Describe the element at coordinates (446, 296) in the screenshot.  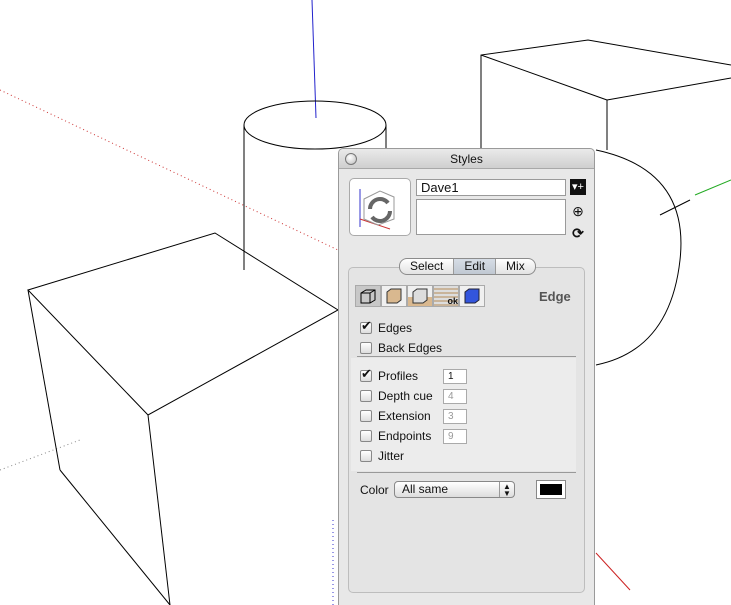
I see `watermark-settings-icon: ok` at that location.